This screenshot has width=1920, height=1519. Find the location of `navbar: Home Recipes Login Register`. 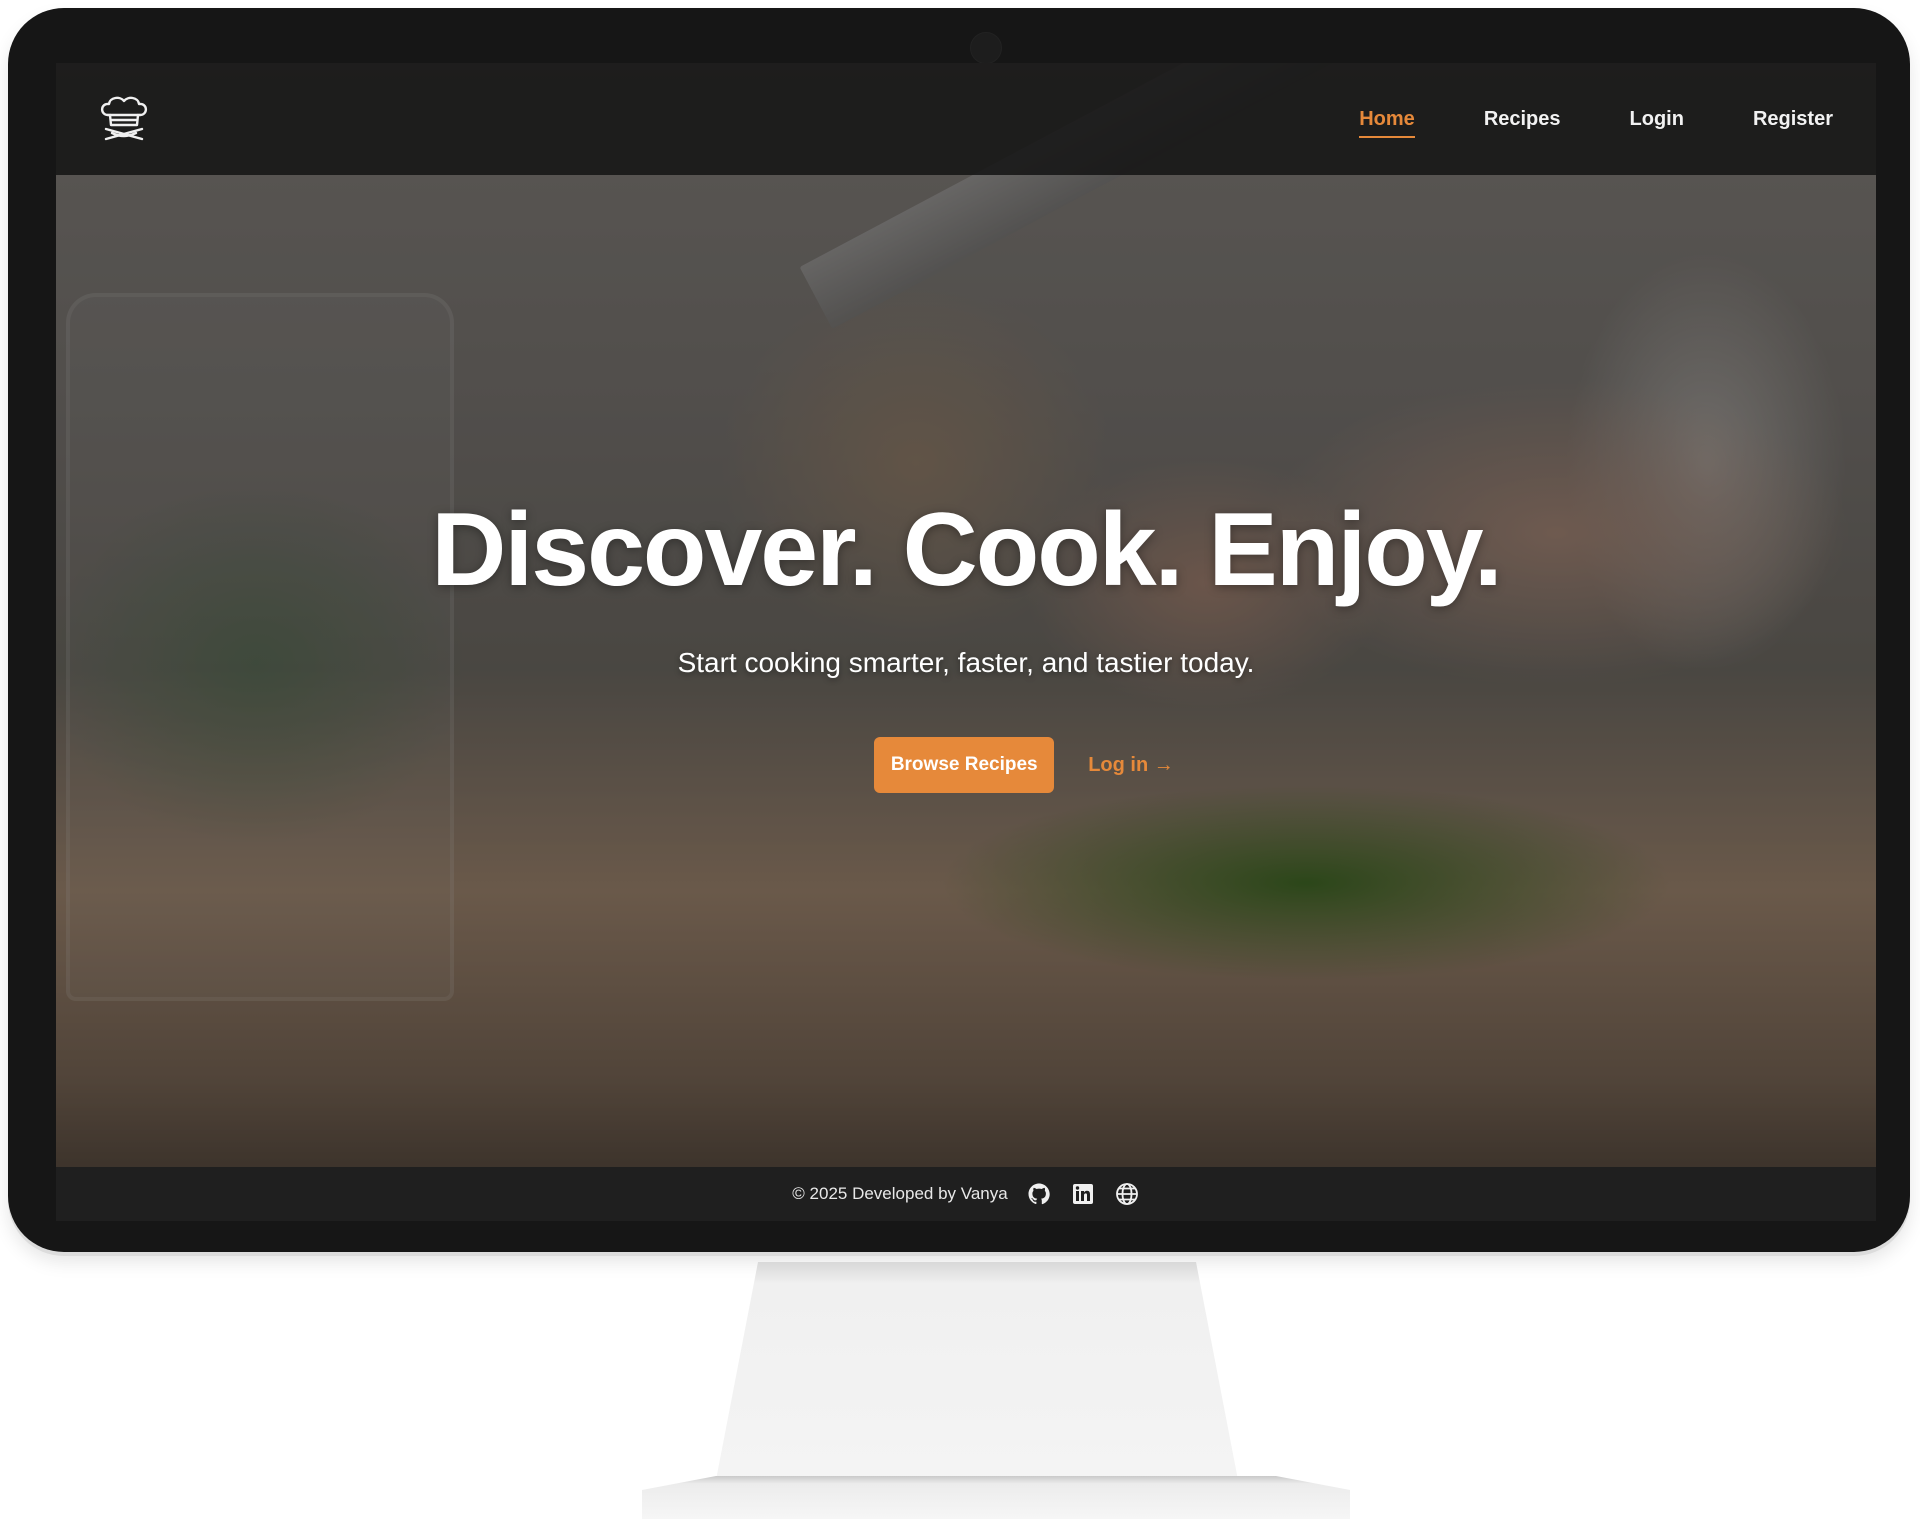

navbar: Home Recipes Login Register is located at coordinates (966, 119).